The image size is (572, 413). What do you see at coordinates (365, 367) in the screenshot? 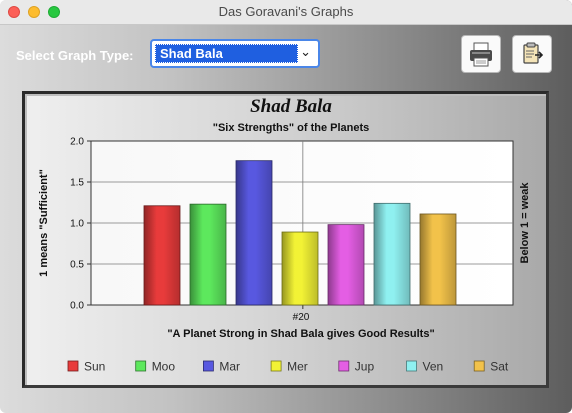
I see `legend-label-jup: Jup` at bounding box center [365, 367].